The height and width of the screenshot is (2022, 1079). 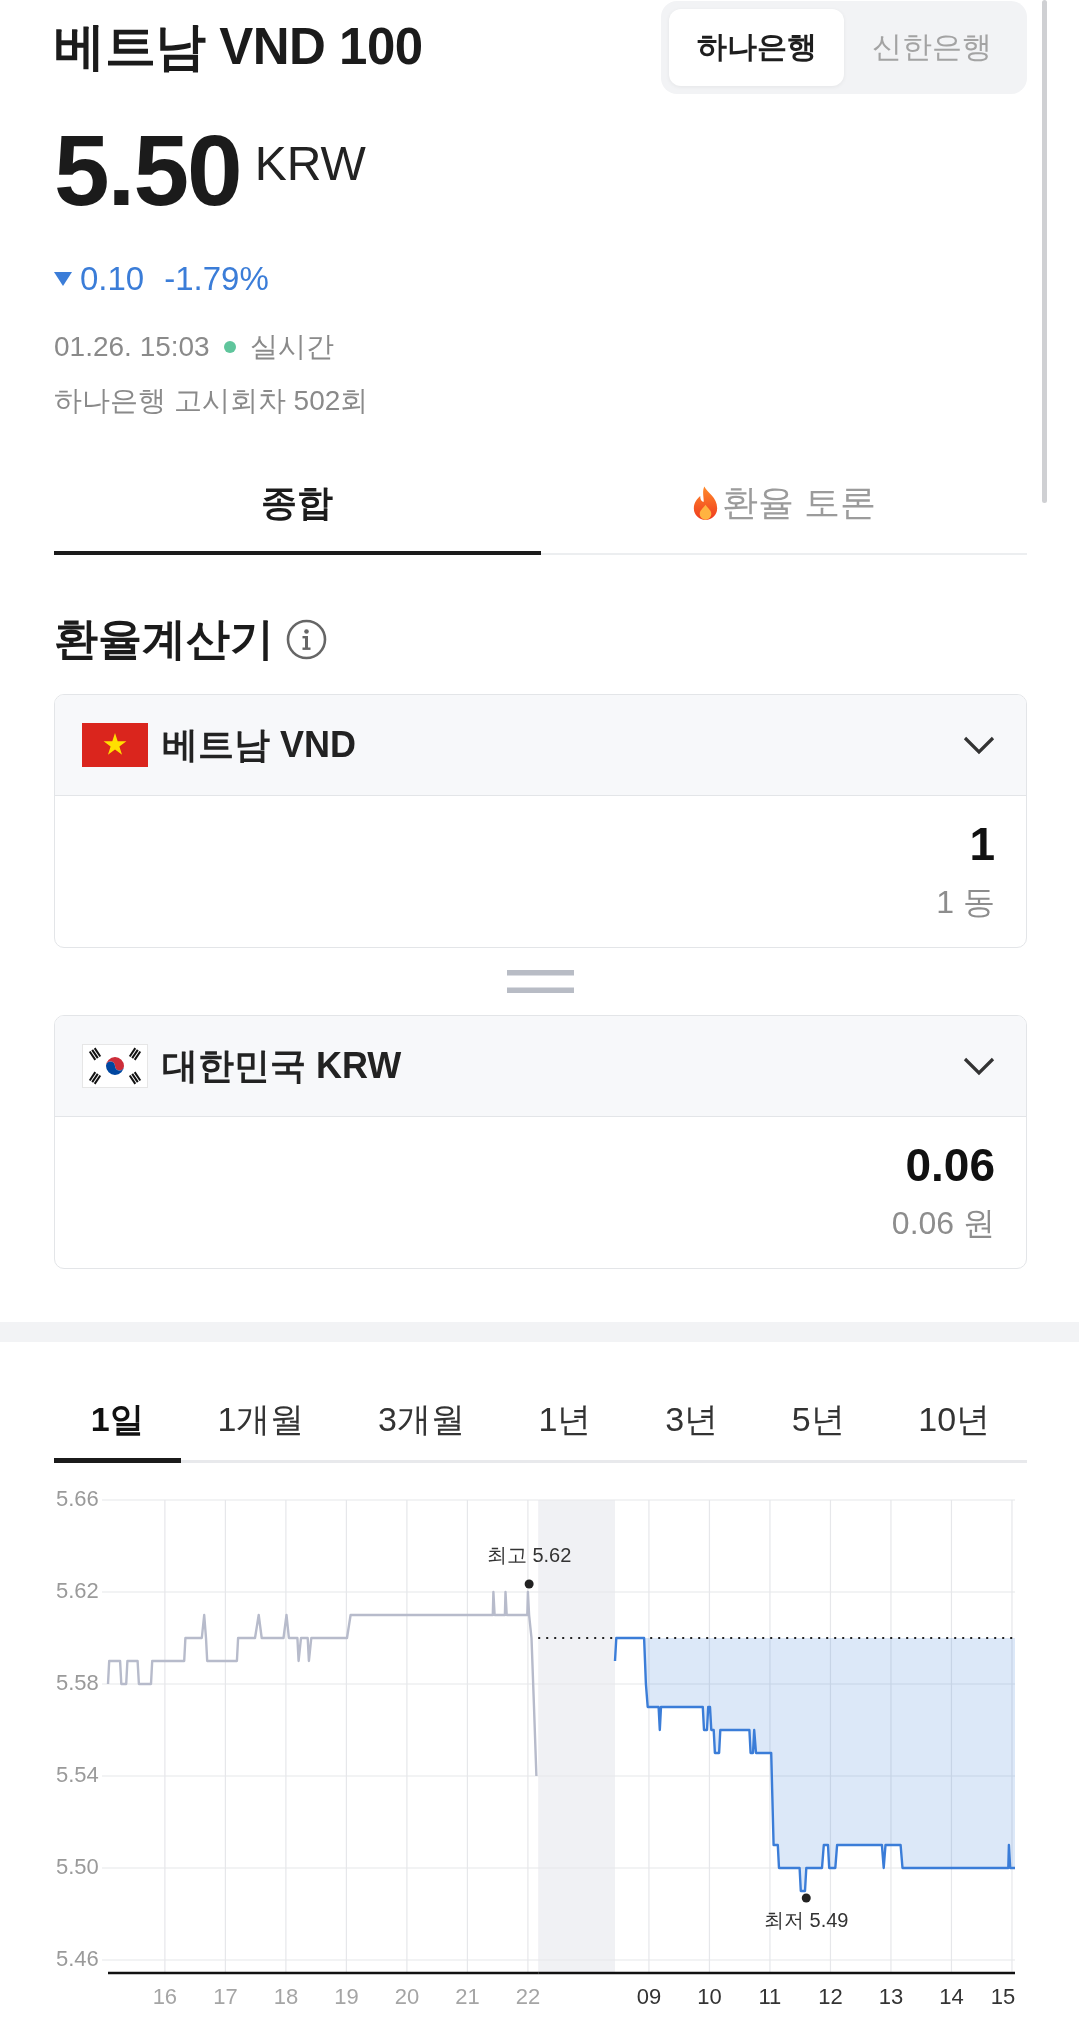 What do you see at coordinates (565, 1430) in the screenshot?
I see `period-tab: 1년` at bounding box center [565, 1430].